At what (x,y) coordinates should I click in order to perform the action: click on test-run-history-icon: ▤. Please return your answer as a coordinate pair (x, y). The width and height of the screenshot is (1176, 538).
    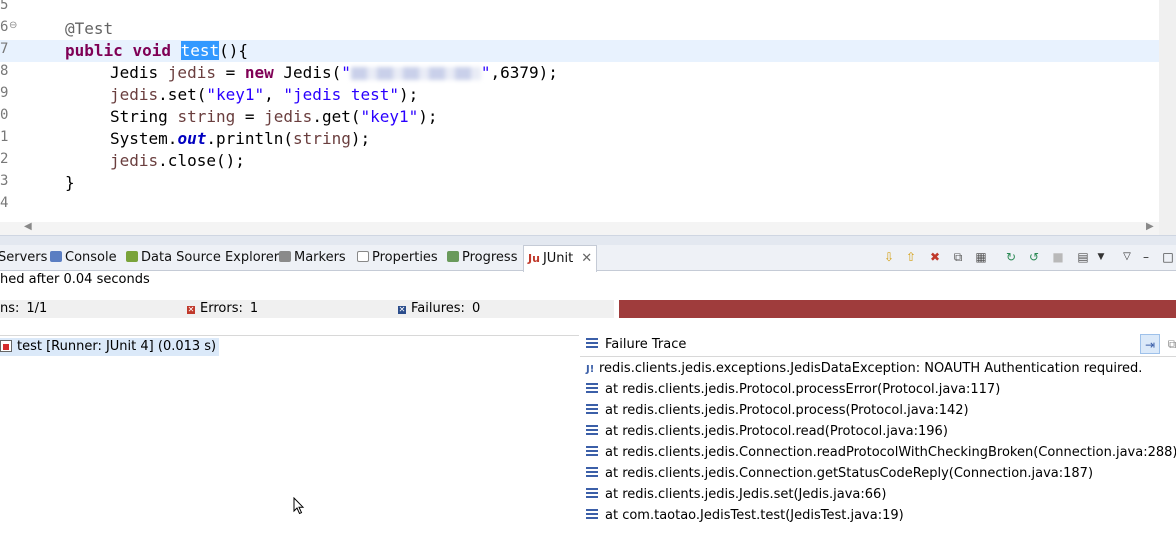
    Looking at the image, I should click on (1083, 257).